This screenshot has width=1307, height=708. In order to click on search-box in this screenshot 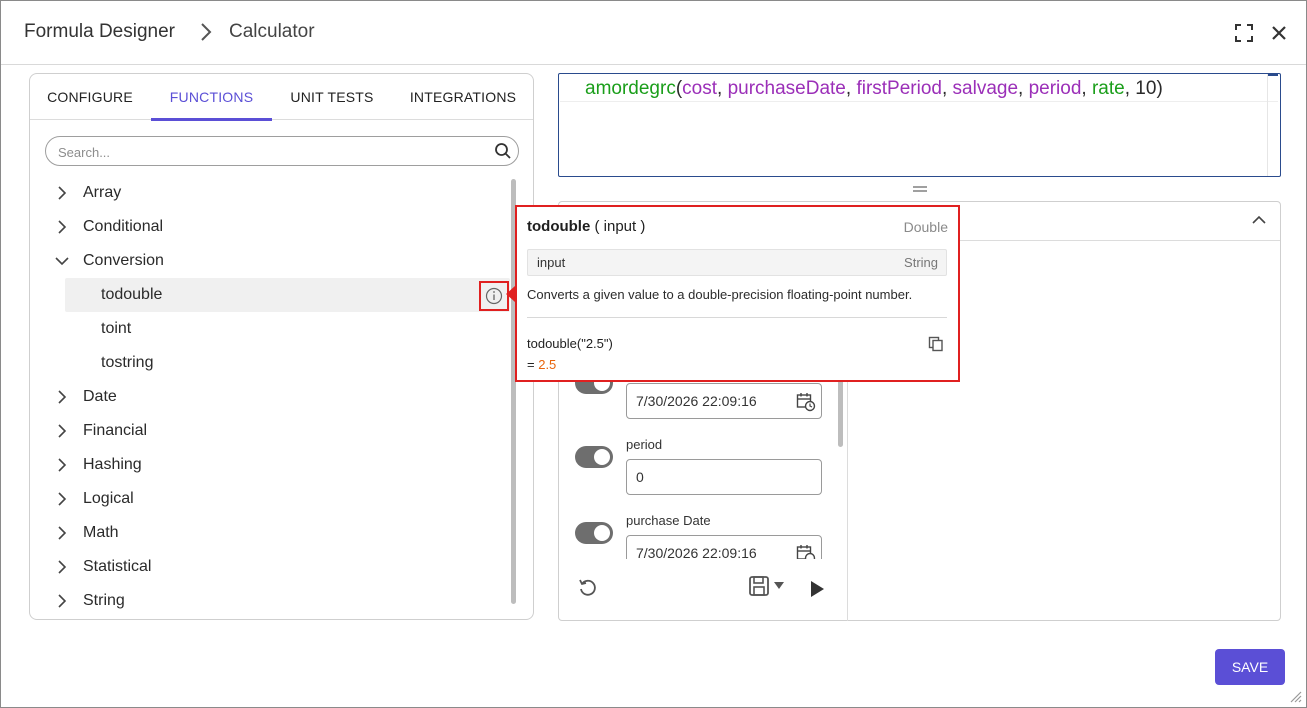, I will do `click(282, 151)`.